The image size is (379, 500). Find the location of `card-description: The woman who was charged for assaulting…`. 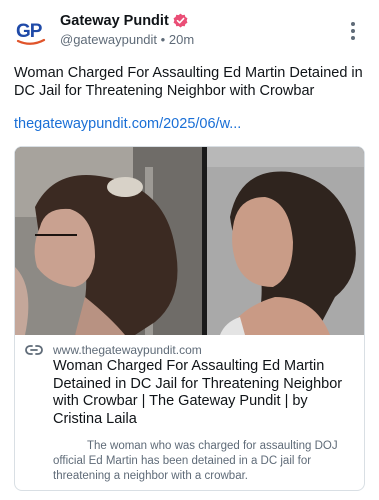

card-description: The woman who was charged for assaulting… is located at coordinates (195, 461).